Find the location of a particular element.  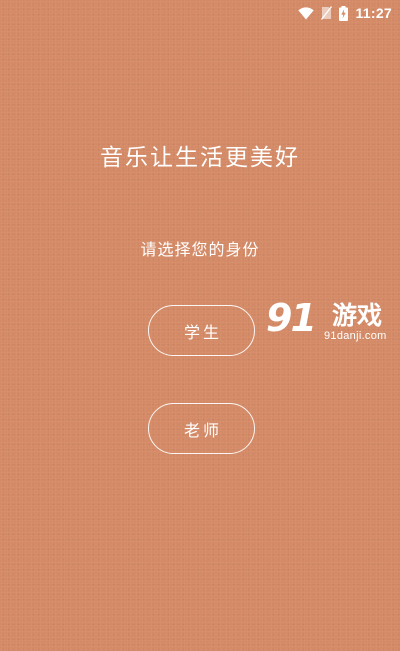

watermark: 91 游戏 91danji.com is located at coordinates (333, 323).